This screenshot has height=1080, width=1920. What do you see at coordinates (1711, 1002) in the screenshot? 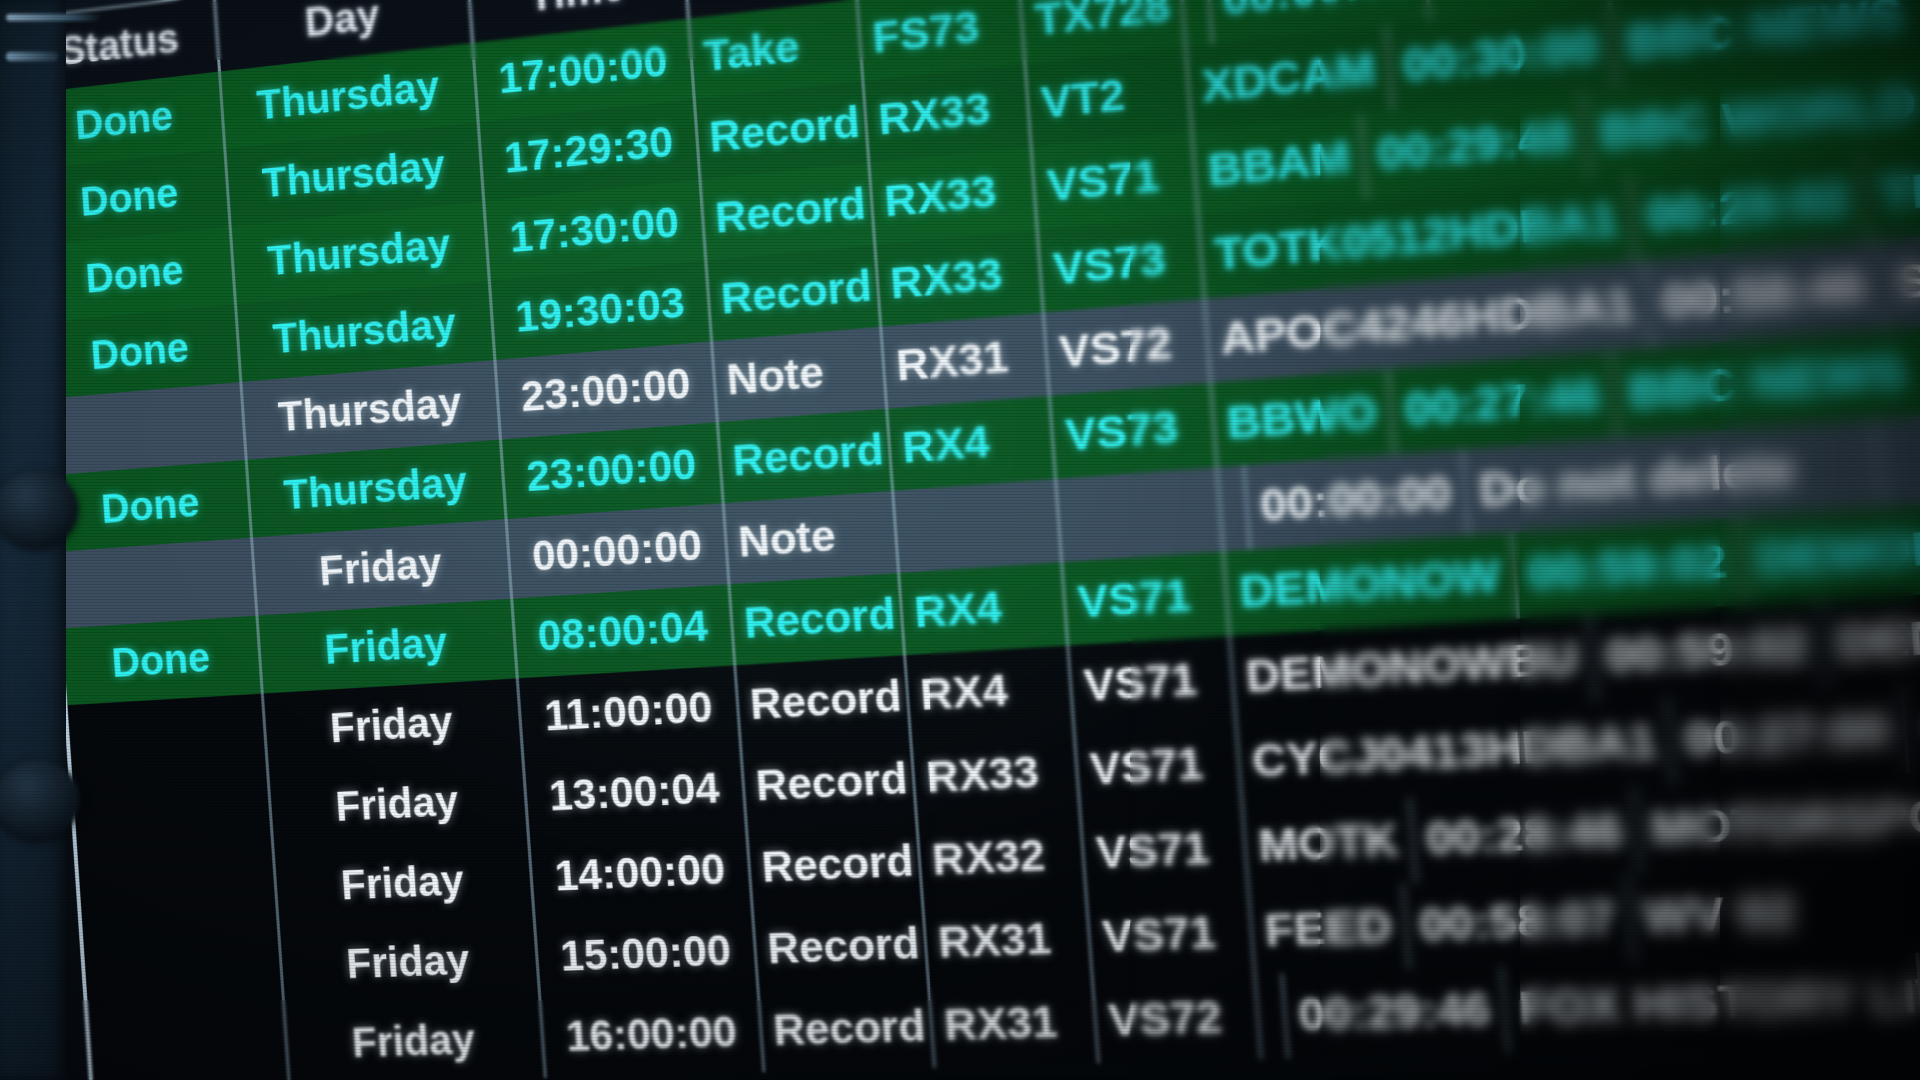
I see `cell-title: FOX HISTORY LIVE` at bounding box center [1711, 1002].